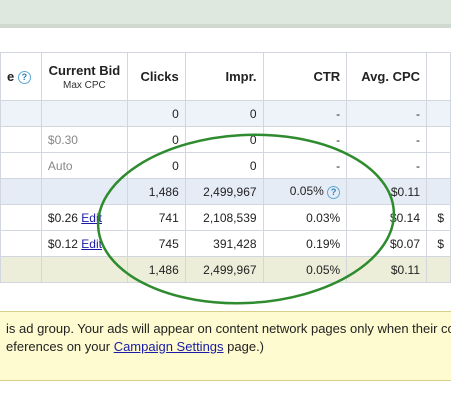  Describe the element at coordinates (225, 14) in the screenshot. I see `top-bar` at that location.